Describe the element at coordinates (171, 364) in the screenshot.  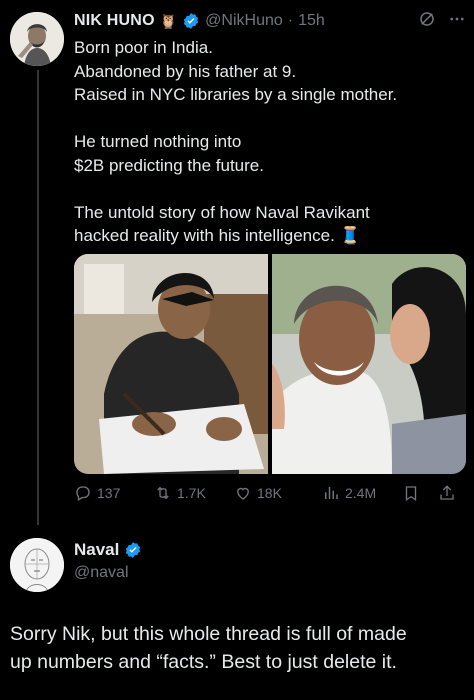
I see `photo-man-writing` at that location.